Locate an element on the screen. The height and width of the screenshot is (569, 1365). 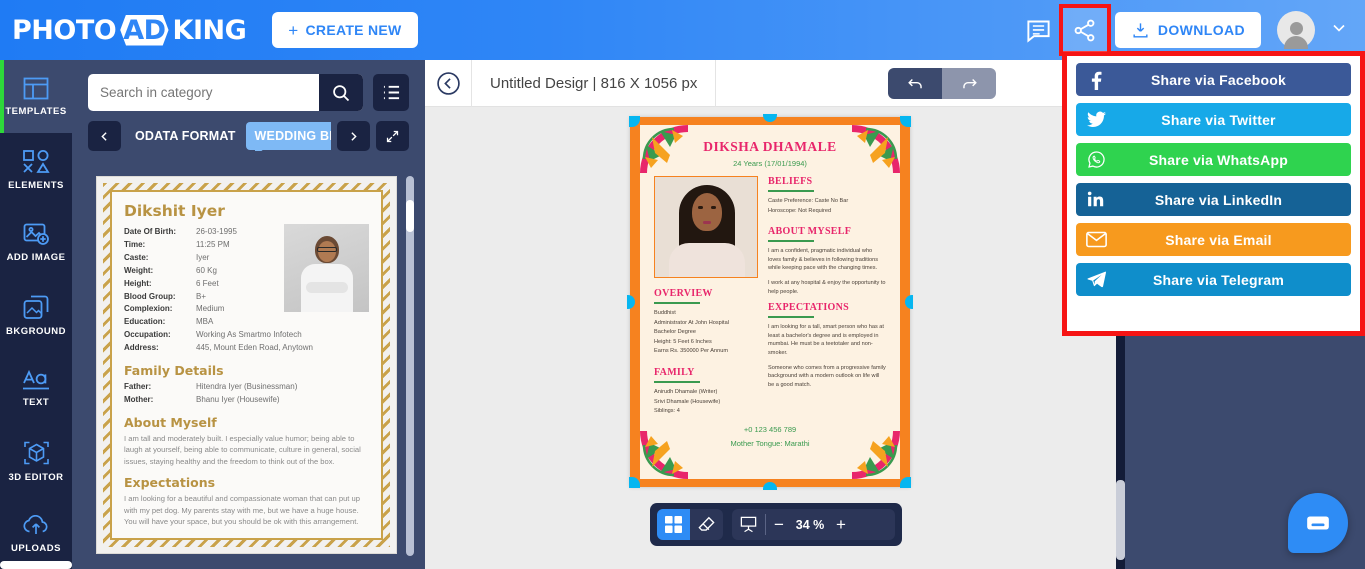
preview-field-row: Occupation: Working As Smartmo Infotech is located at coordinates (246, 335).